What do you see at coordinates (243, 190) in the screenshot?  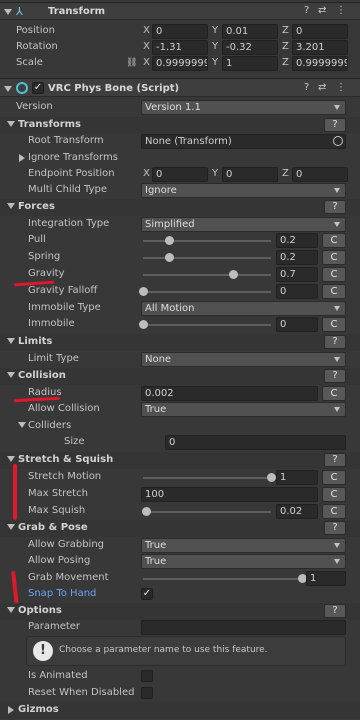 I see `multi-child-dropdown: Ignore` at bounding box center [243, 190].